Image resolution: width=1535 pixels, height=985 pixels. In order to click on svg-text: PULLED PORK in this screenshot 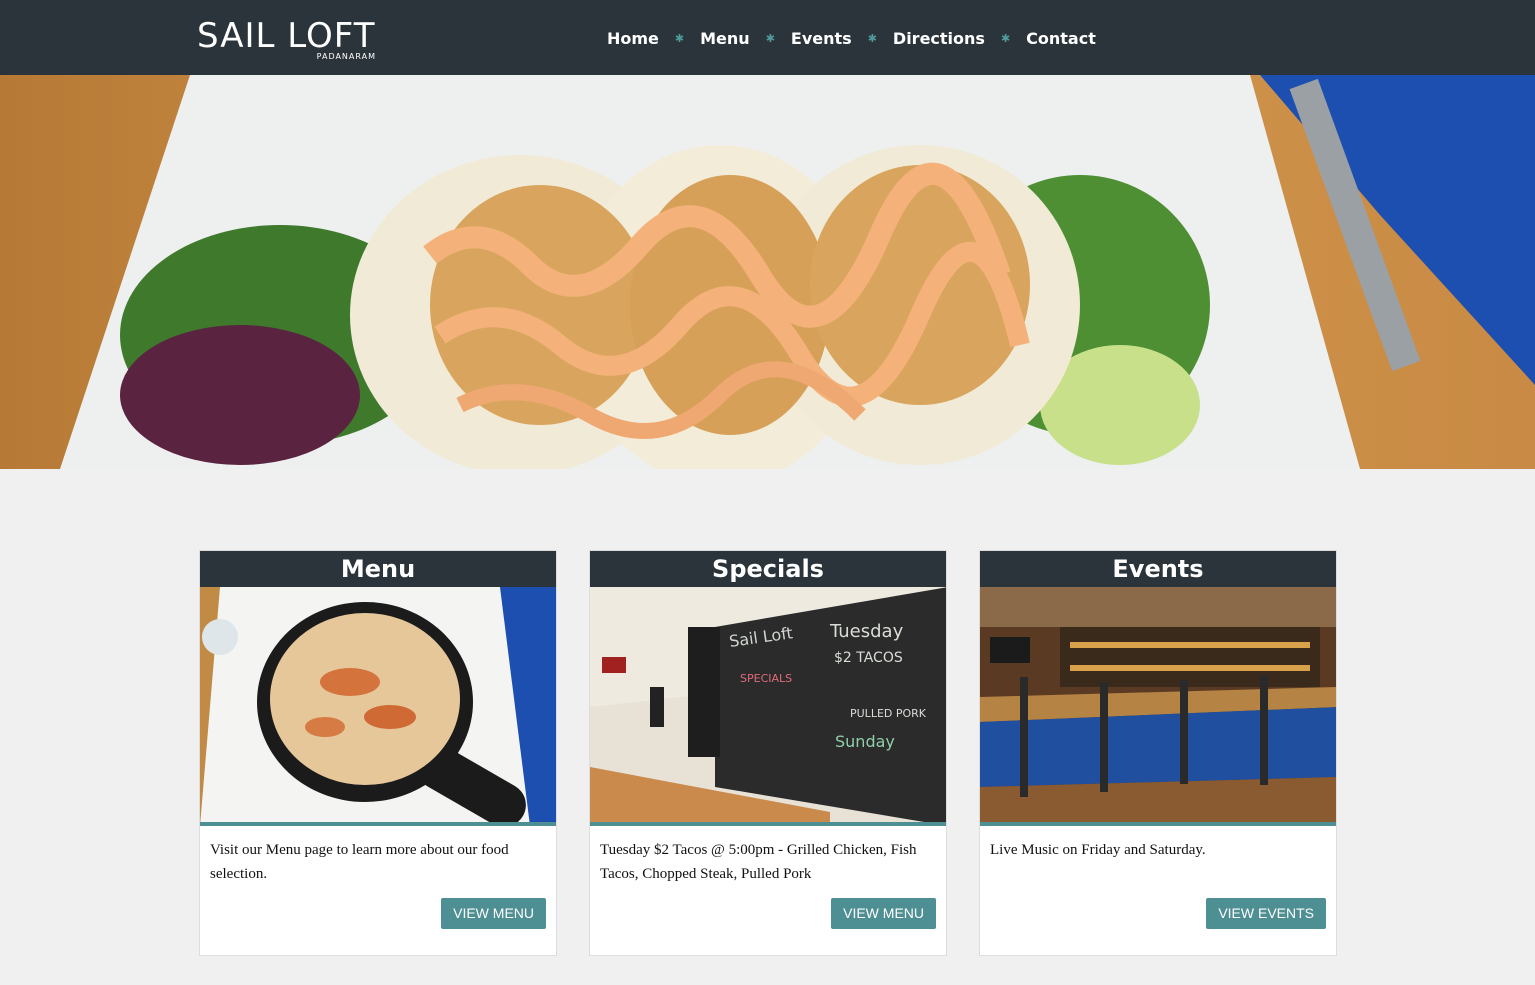, I will do `click(888, 713)`.